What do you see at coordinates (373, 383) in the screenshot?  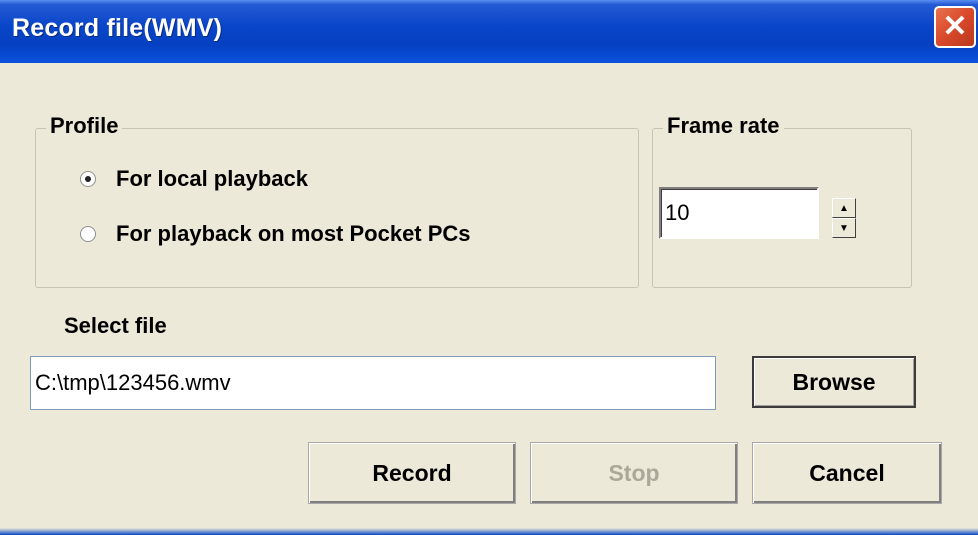 I see `file-path-input: C:\tmp\123456.wmv` at bounding box center [373, 383].